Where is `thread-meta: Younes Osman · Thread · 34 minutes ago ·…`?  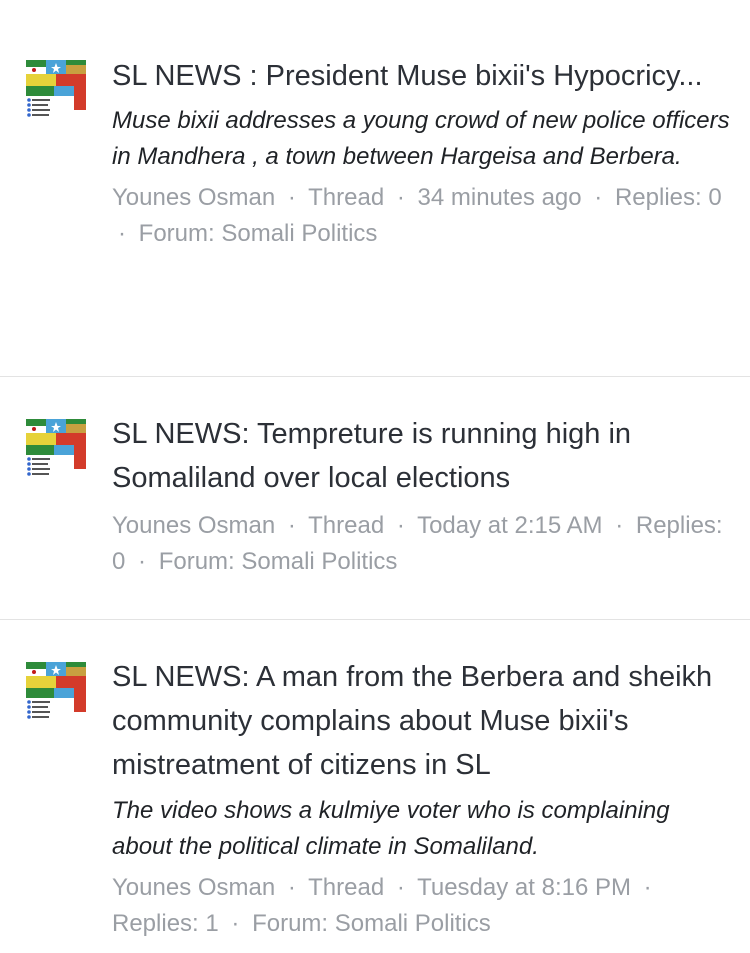 thread-meta: Younes Osman · Thread · 34 minutes ago ·… is located at coordinates (422, 216).